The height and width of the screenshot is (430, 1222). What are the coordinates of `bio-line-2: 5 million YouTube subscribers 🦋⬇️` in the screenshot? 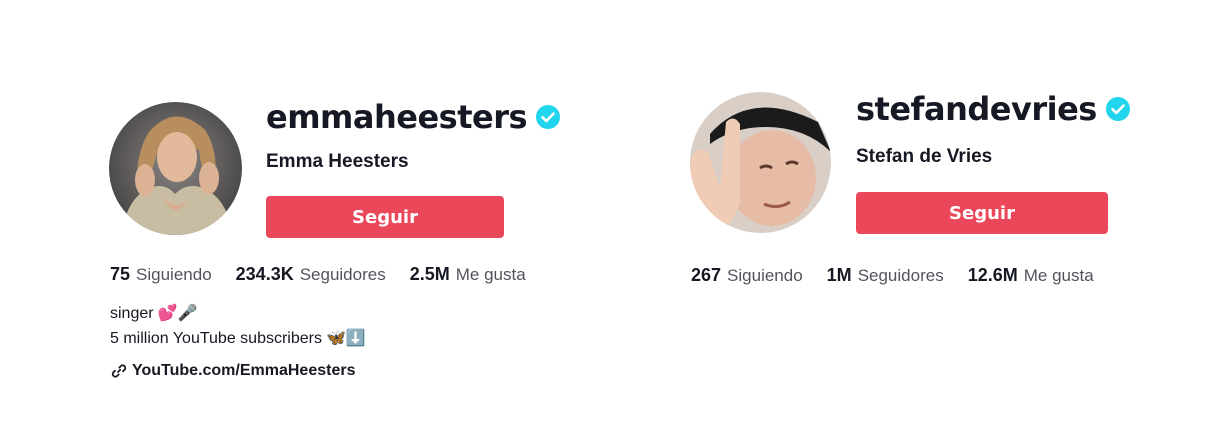 It's located at (238, 338).